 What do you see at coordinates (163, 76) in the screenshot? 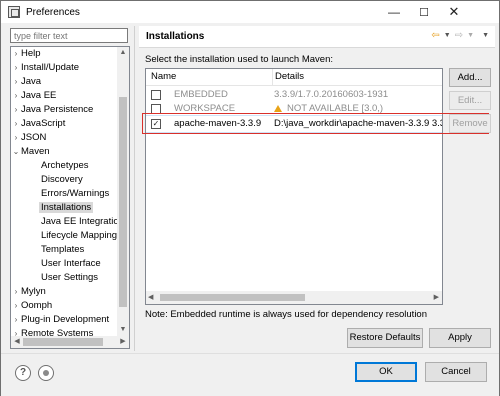
I see `column-header-name: Name` at bounding box center [163, 76].